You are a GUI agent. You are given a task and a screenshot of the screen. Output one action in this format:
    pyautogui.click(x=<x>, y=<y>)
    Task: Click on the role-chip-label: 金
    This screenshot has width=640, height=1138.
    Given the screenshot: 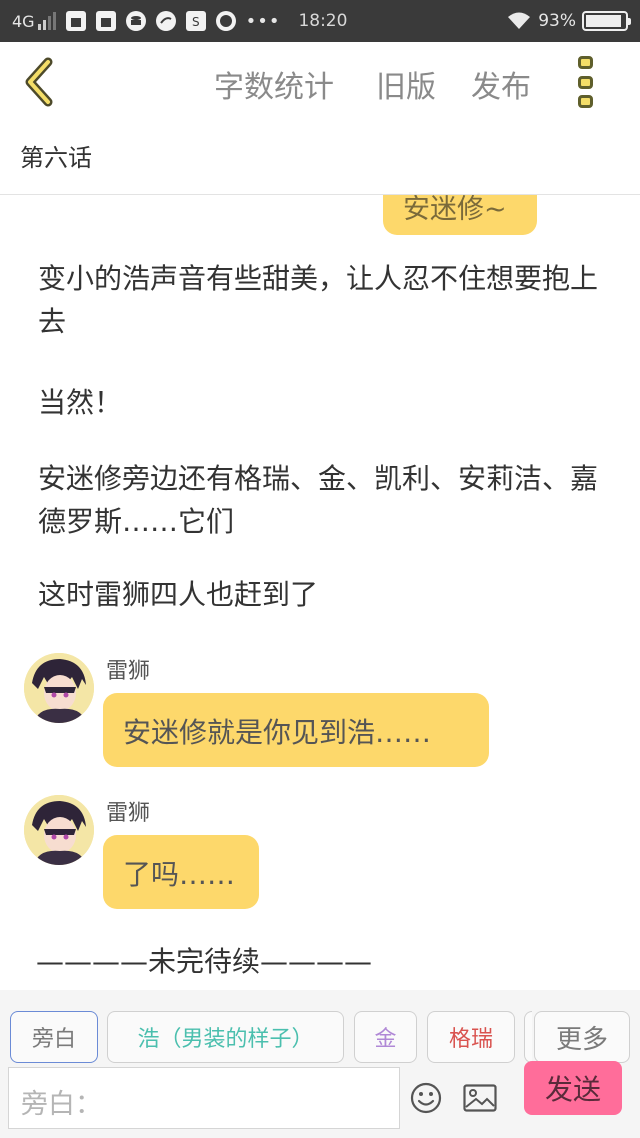 What is the action you would take?
    pyautogui.click(x=385, y=1039)
    